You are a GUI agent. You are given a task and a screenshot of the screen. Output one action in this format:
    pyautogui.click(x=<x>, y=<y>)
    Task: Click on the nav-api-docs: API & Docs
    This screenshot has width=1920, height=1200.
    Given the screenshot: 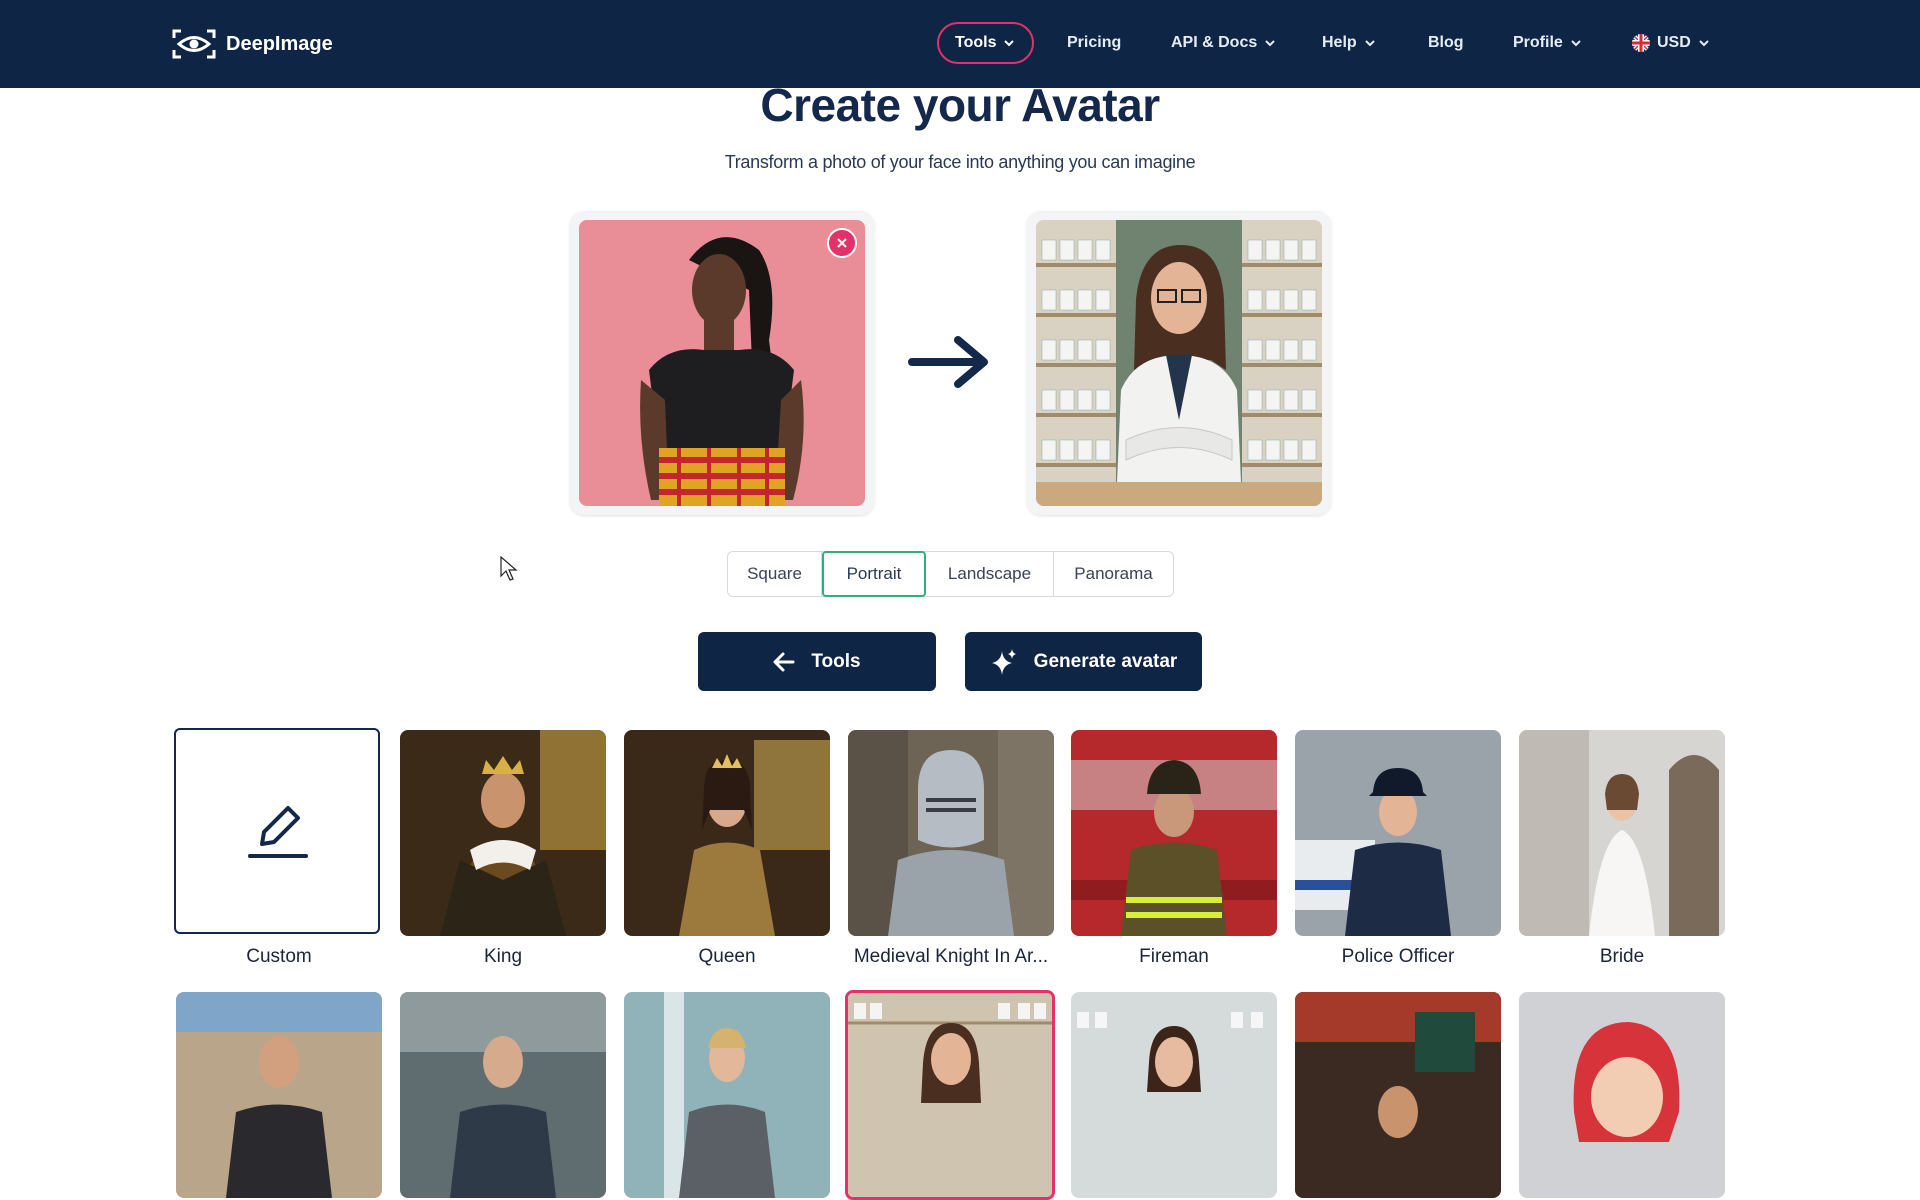 What is the action you would take?
    pyautogui.click(x=1224, y=43)
    